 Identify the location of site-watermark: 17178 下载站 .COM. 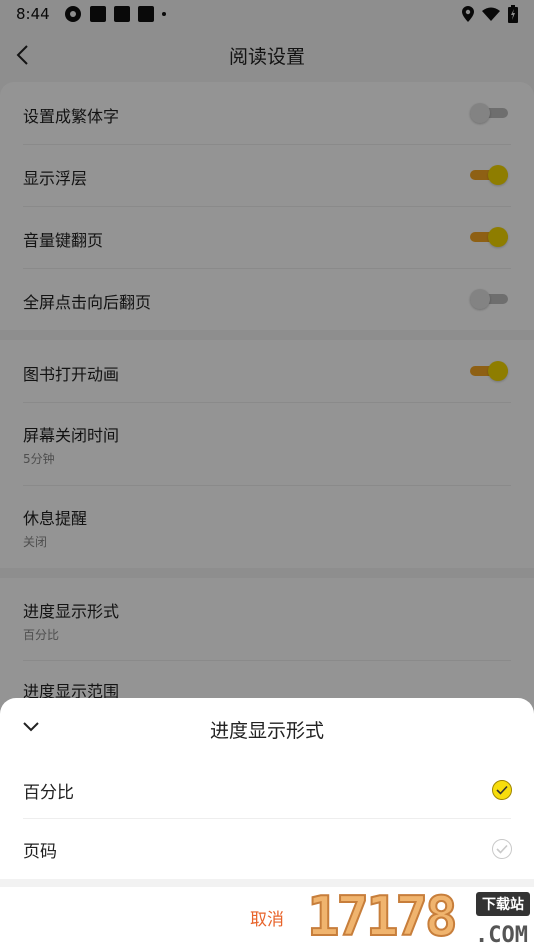
(419, 917).